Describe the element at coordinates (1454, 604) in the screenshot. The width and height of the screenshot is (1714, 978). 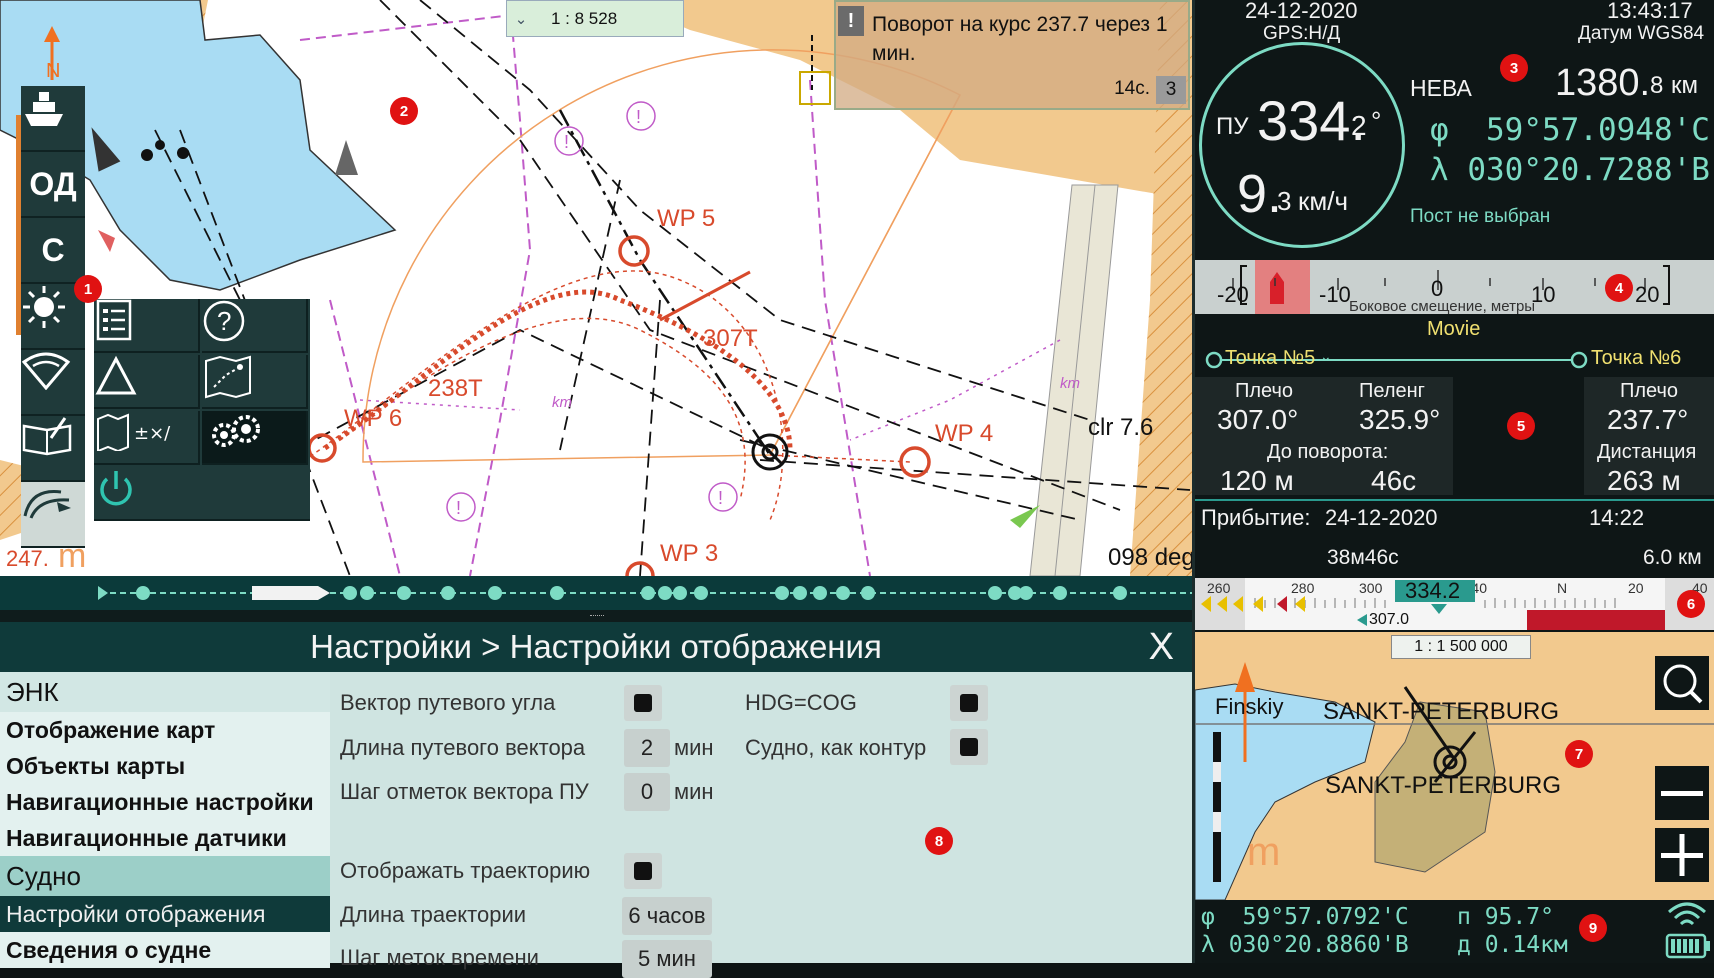
I see `heading-tape: 260 280 300 334.2 340 N 20 40 307.0 6` at that location.